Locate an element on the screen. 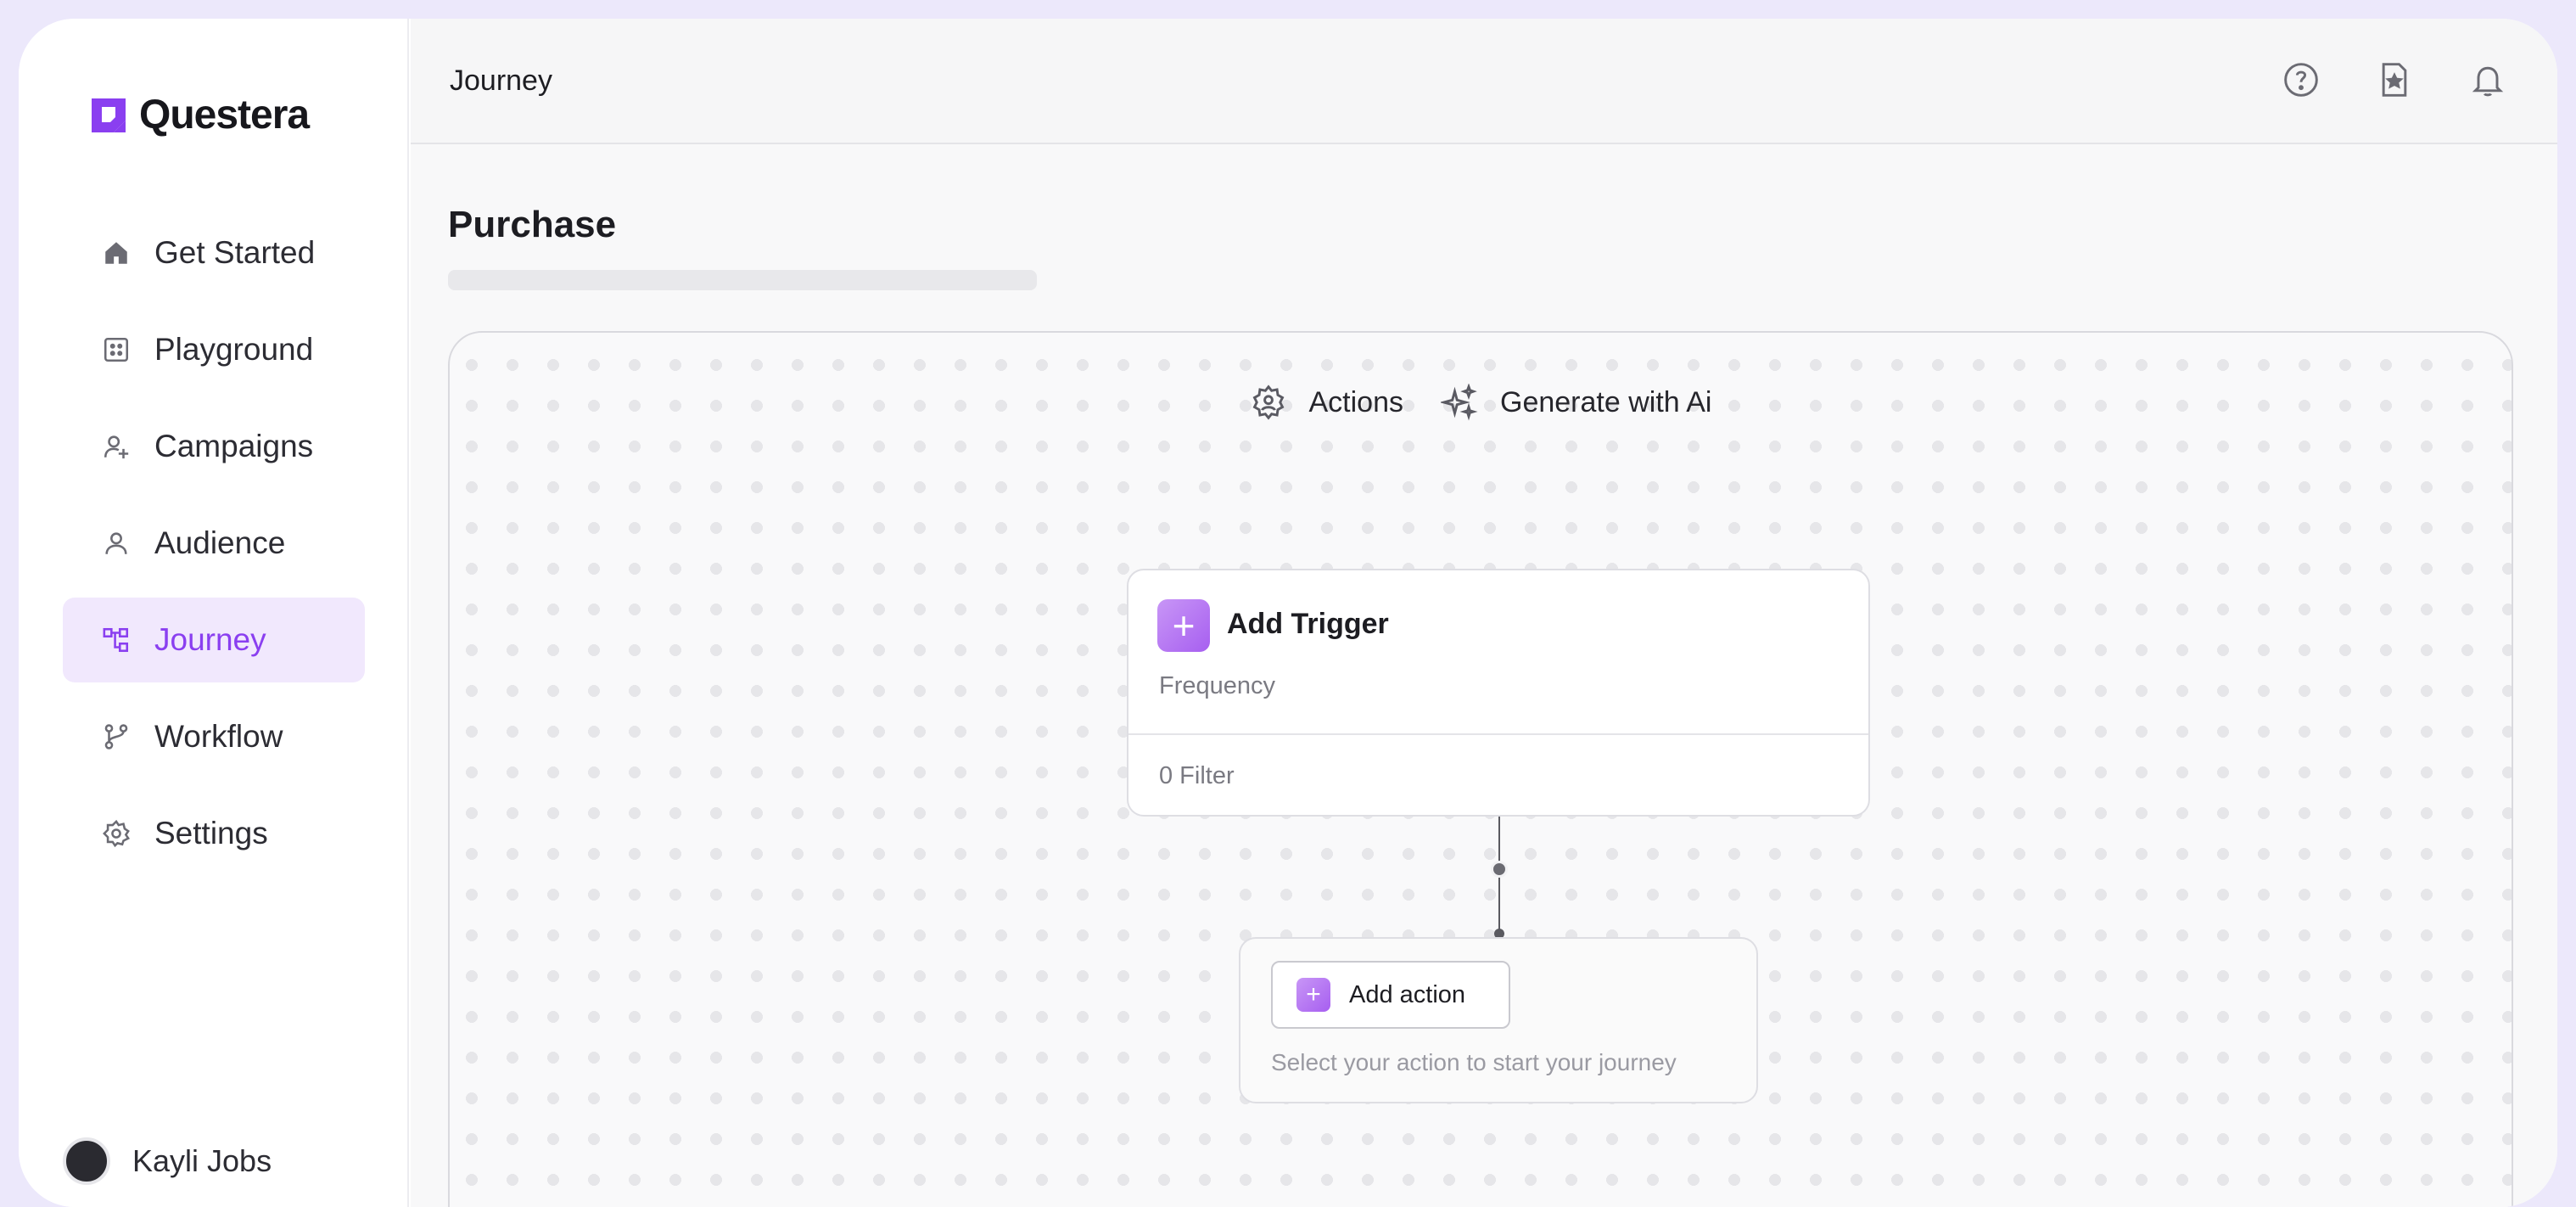  sidebar-item-label: Settings is located at coordinates (211, 833).